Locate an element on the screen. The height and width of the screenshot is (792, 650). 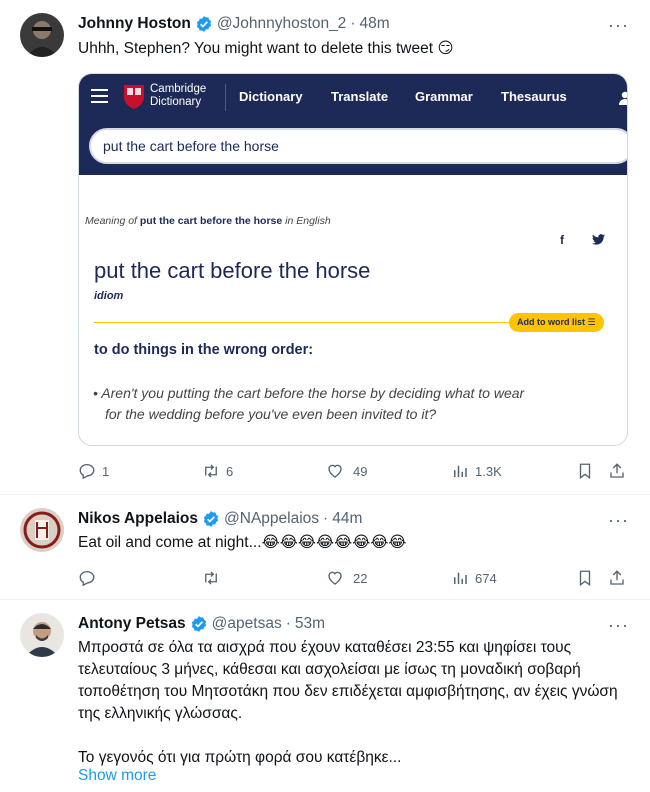
cambridge-shield-icon is located at coordinates (134, 97).